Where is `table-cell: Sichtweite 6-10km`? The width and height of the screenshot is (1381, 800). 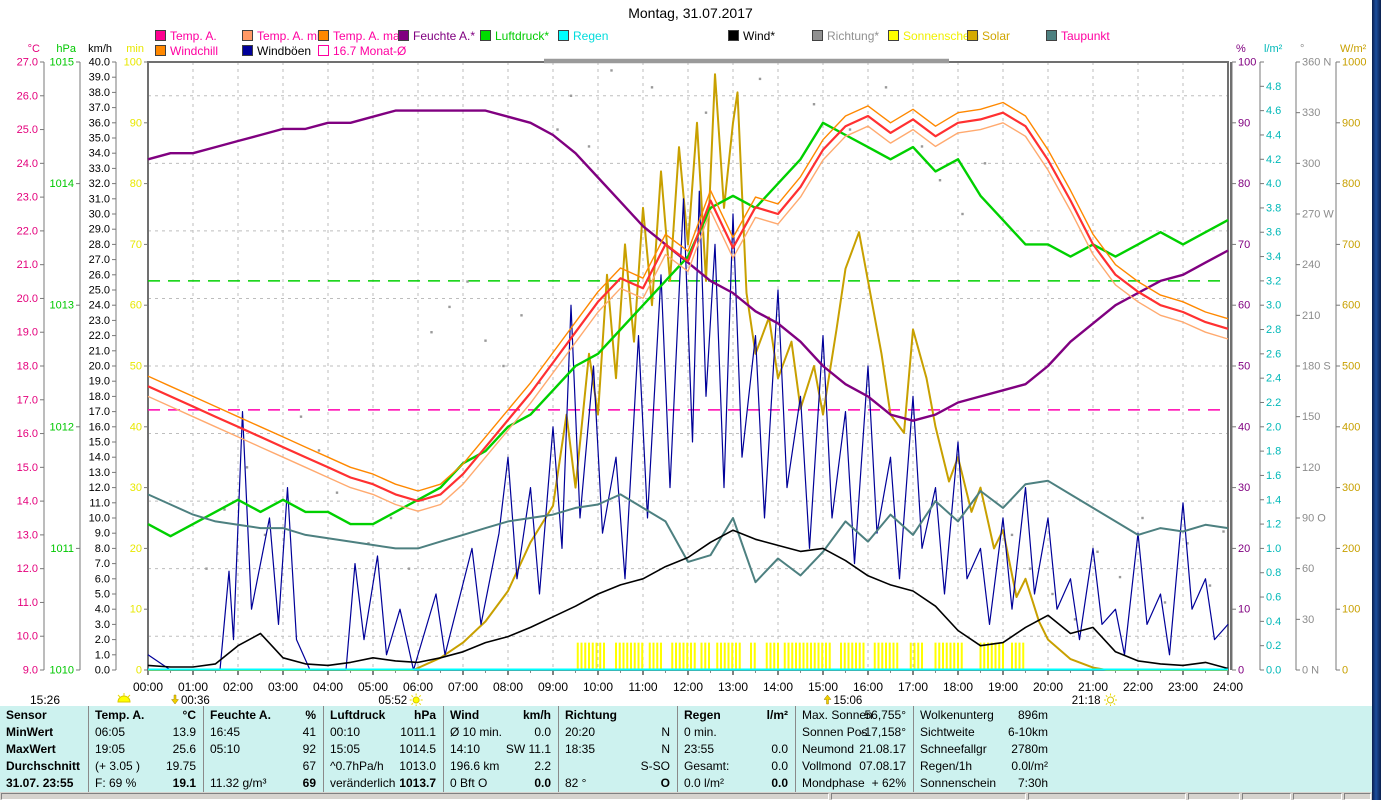
table-cell: Sichtweite 6-10km is located at coordinates (1052, 732).